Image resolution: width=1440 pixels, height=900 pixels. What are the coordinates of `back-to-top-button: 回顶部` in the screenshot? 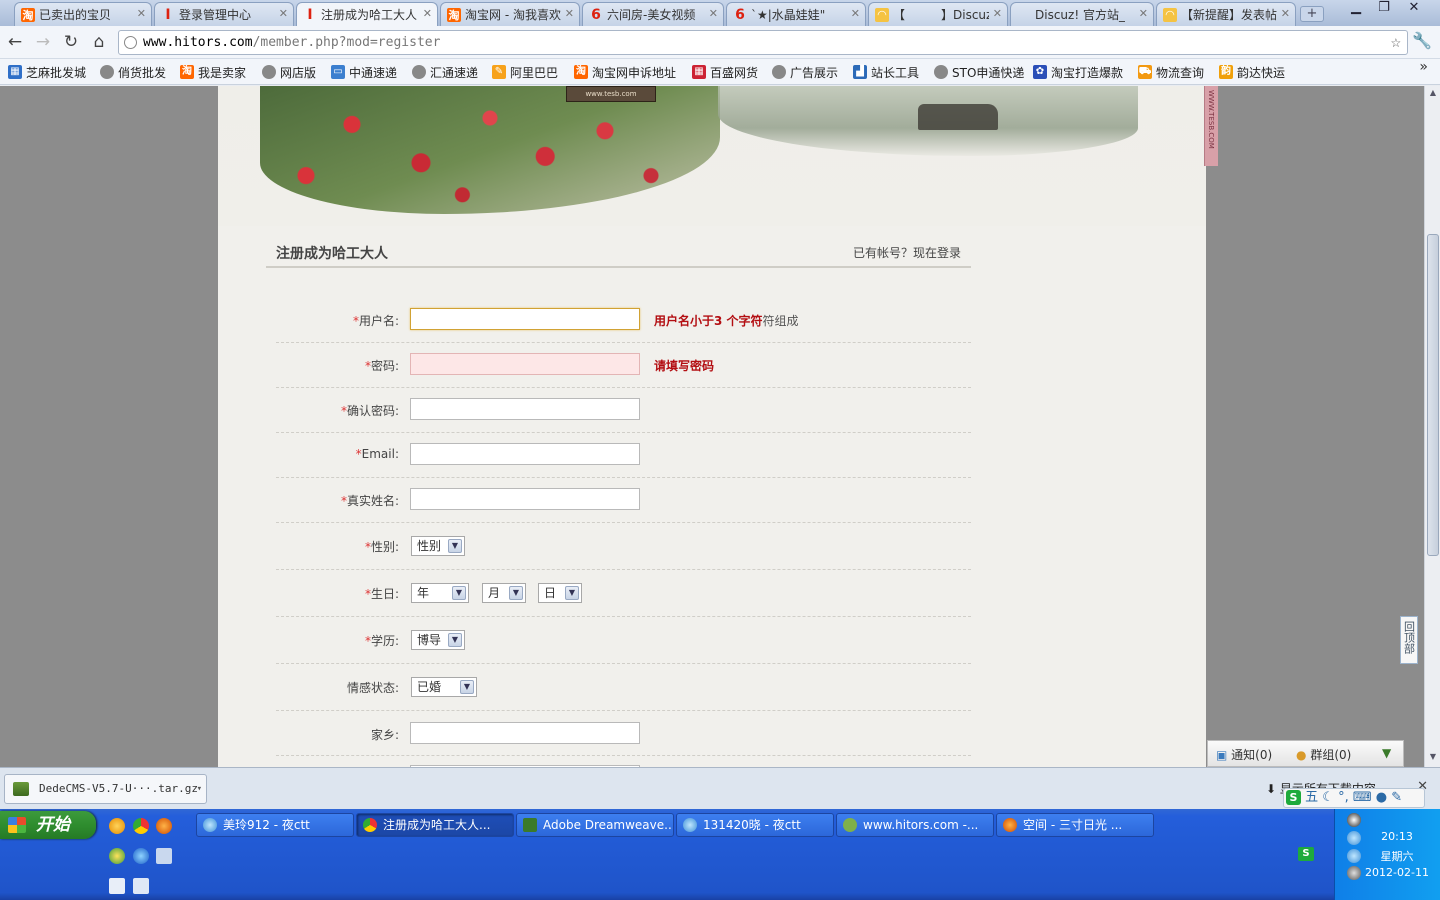 It's located at (1409, 640).